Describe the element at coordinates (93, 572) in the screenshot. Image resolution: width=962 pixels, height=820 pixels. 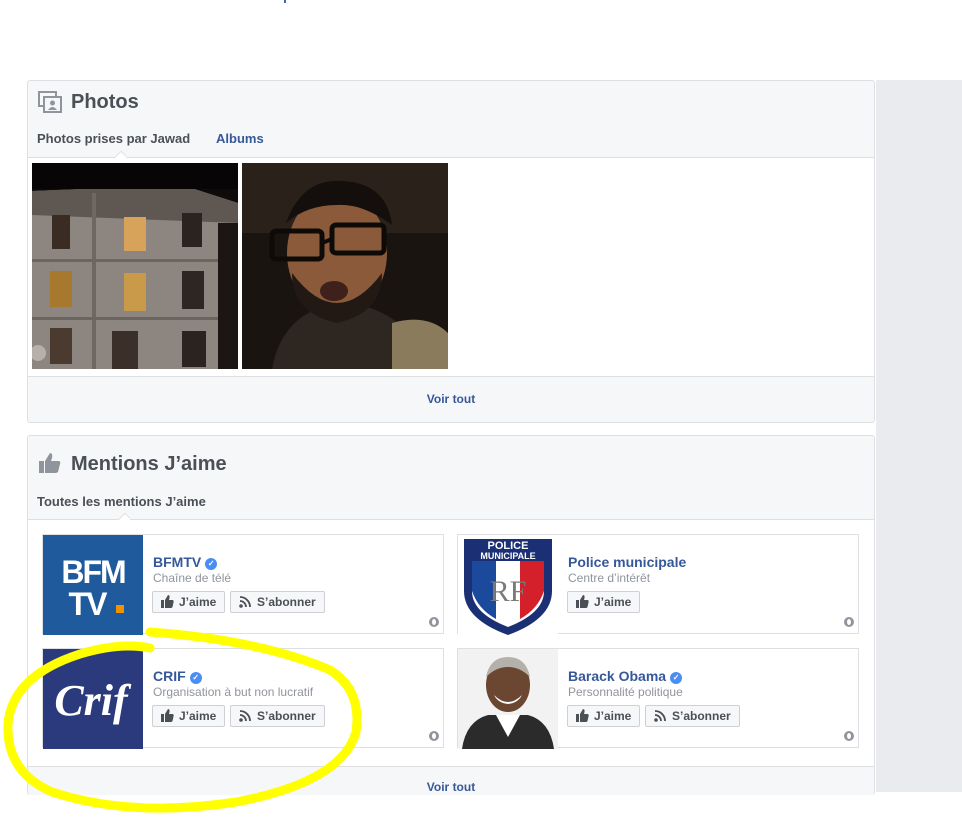
I see `svg-text: BFM` at that location.